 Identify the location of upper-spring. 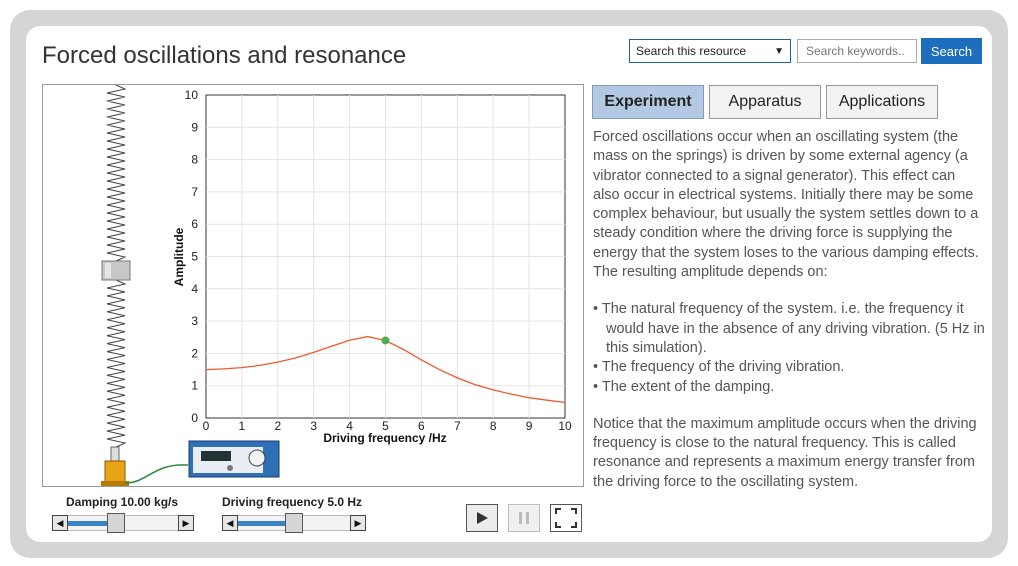
(116, 173).